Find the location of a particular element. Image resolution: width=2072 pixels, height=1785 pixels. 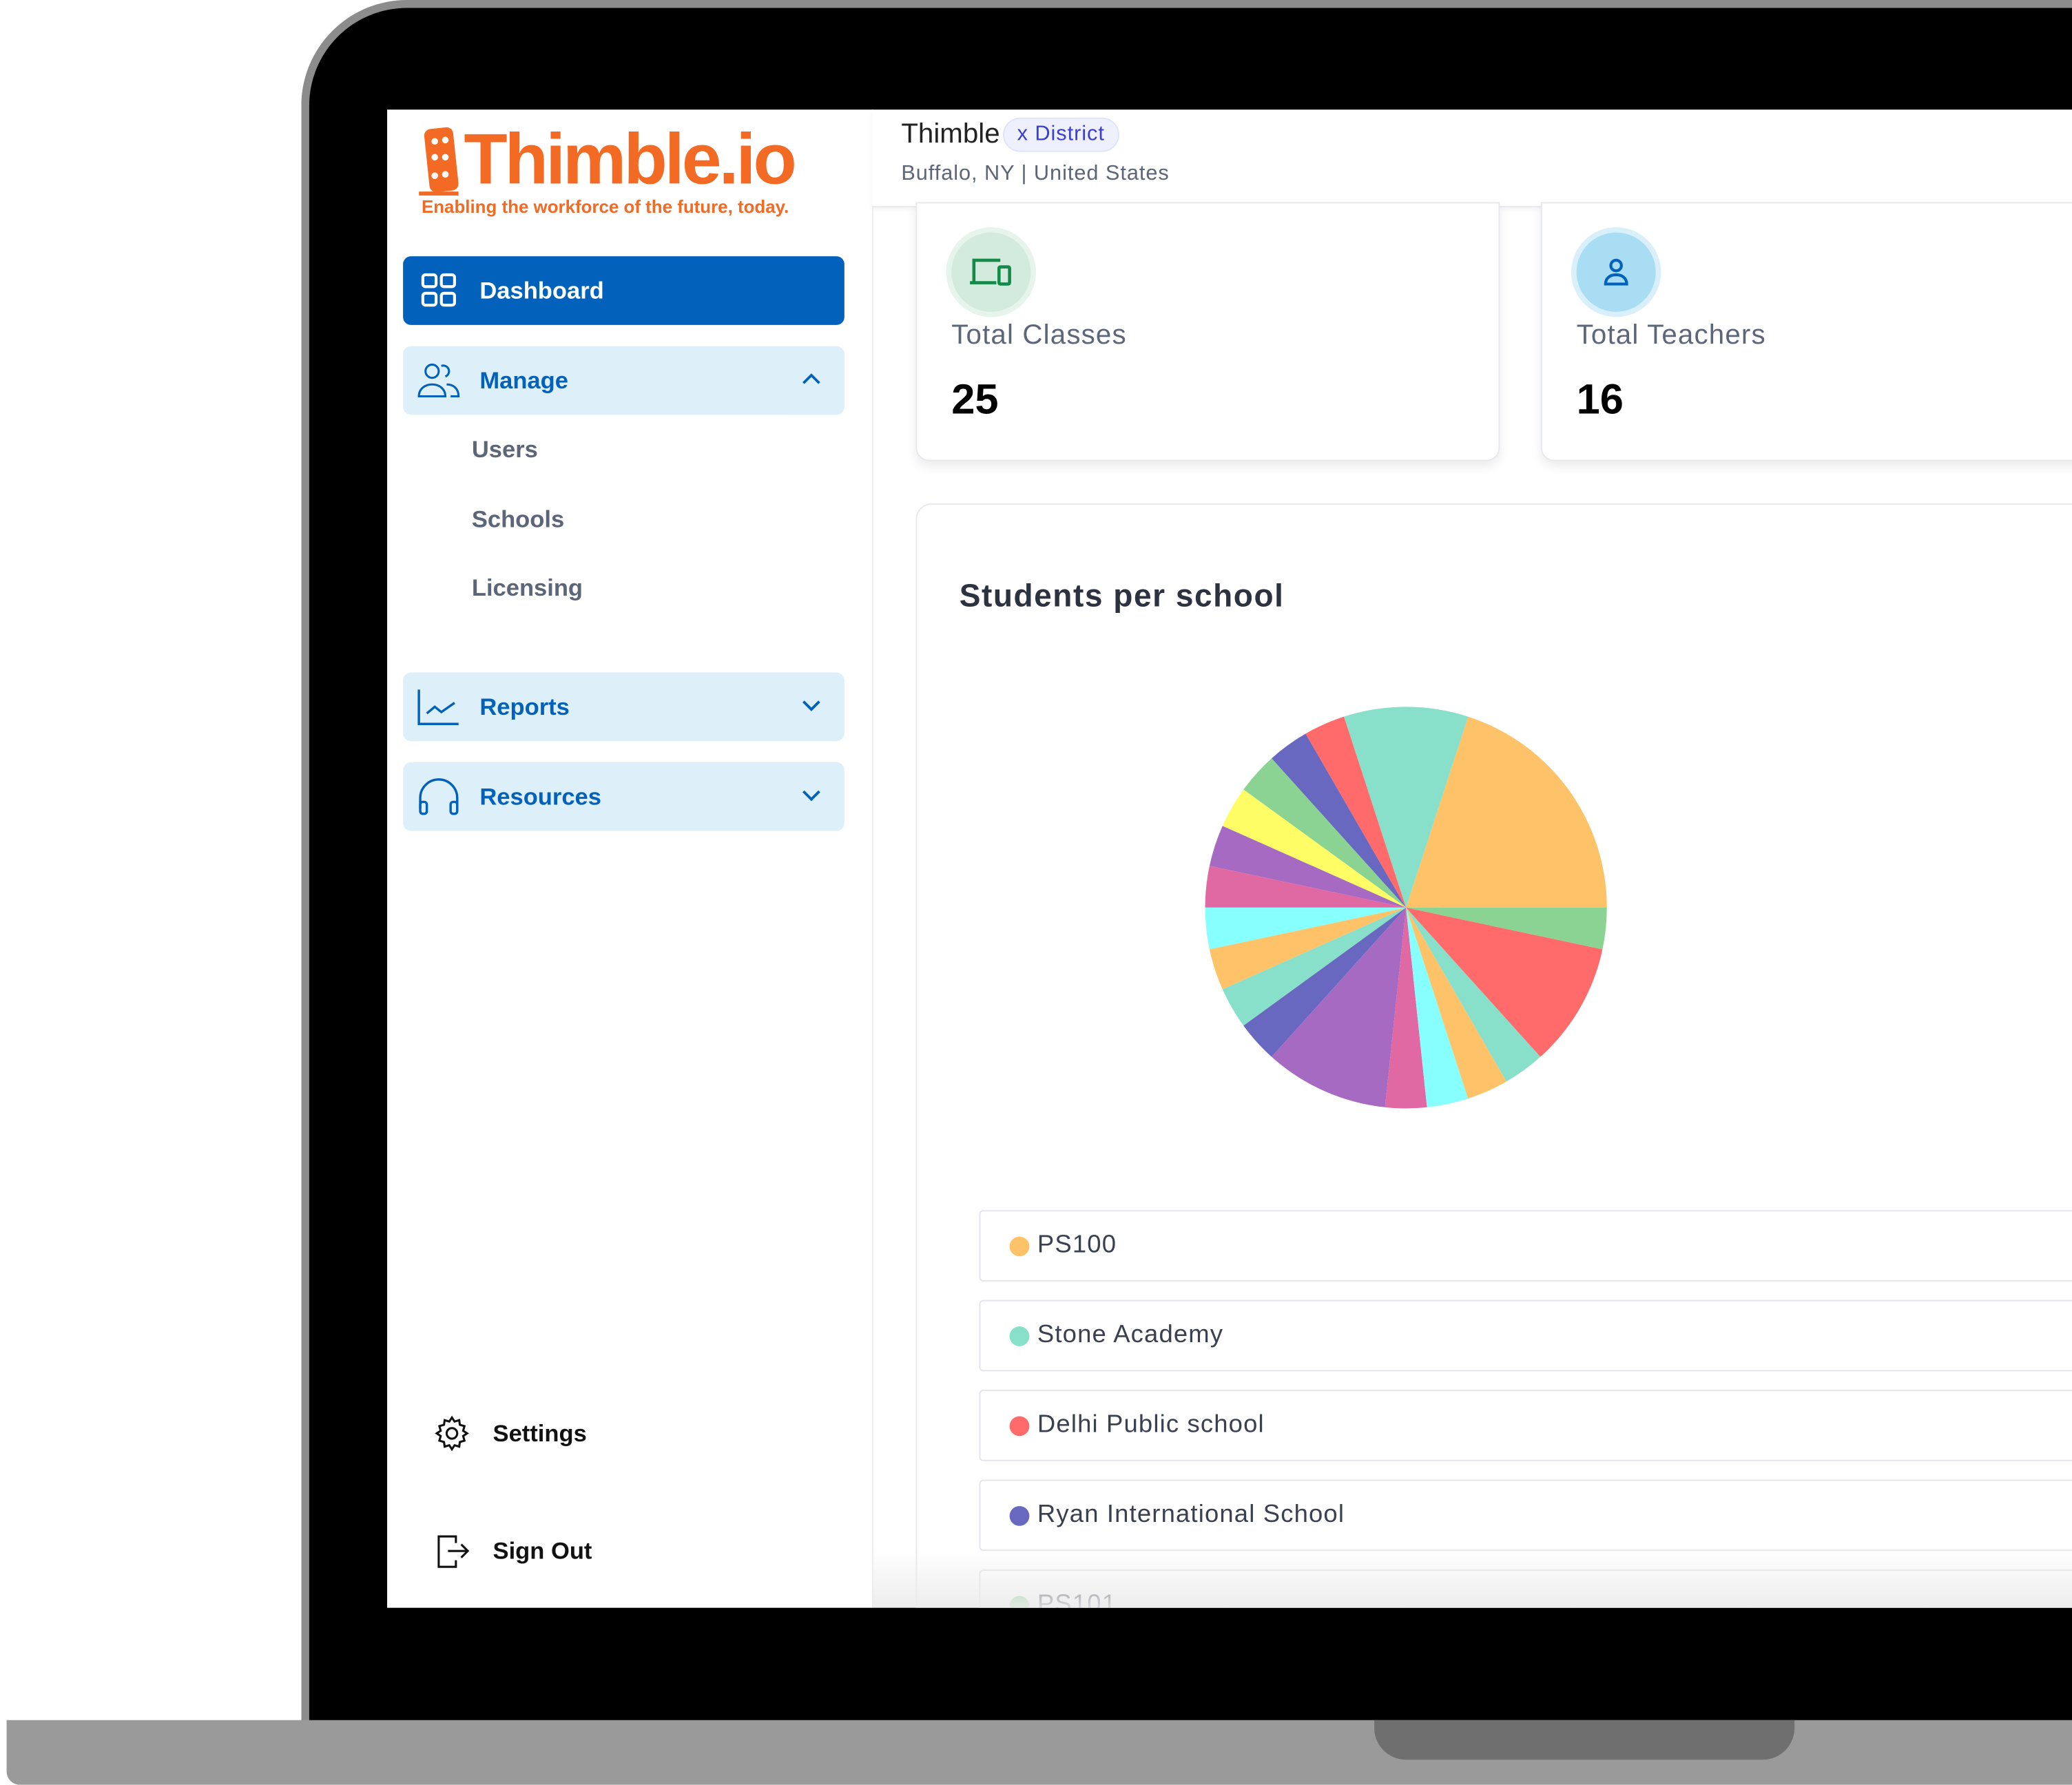

stat-card-total-classes: Total Classes 25 is located at coordinates (1207, 331).